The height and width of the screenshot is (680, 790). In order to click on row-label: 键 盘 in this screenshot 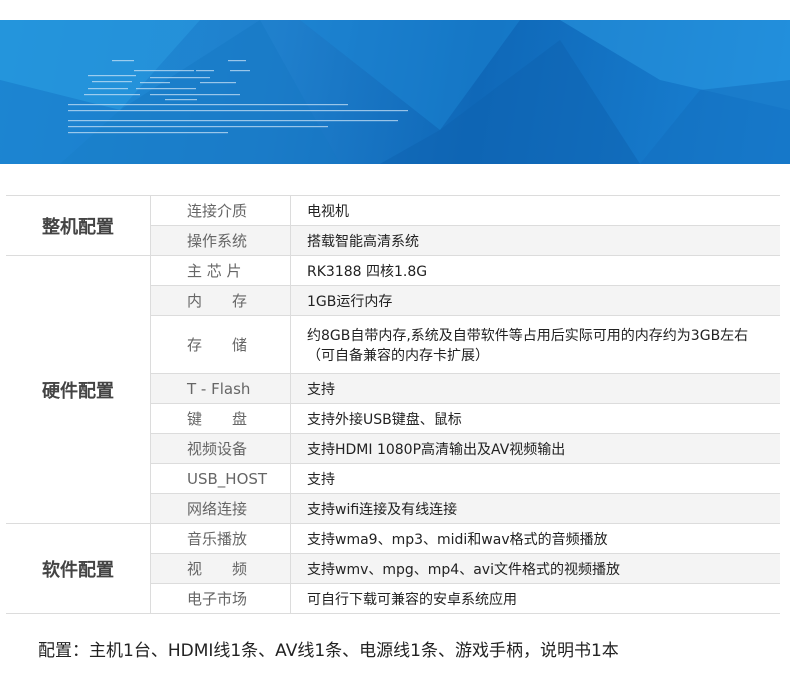, I will do `click(220, 418)`.